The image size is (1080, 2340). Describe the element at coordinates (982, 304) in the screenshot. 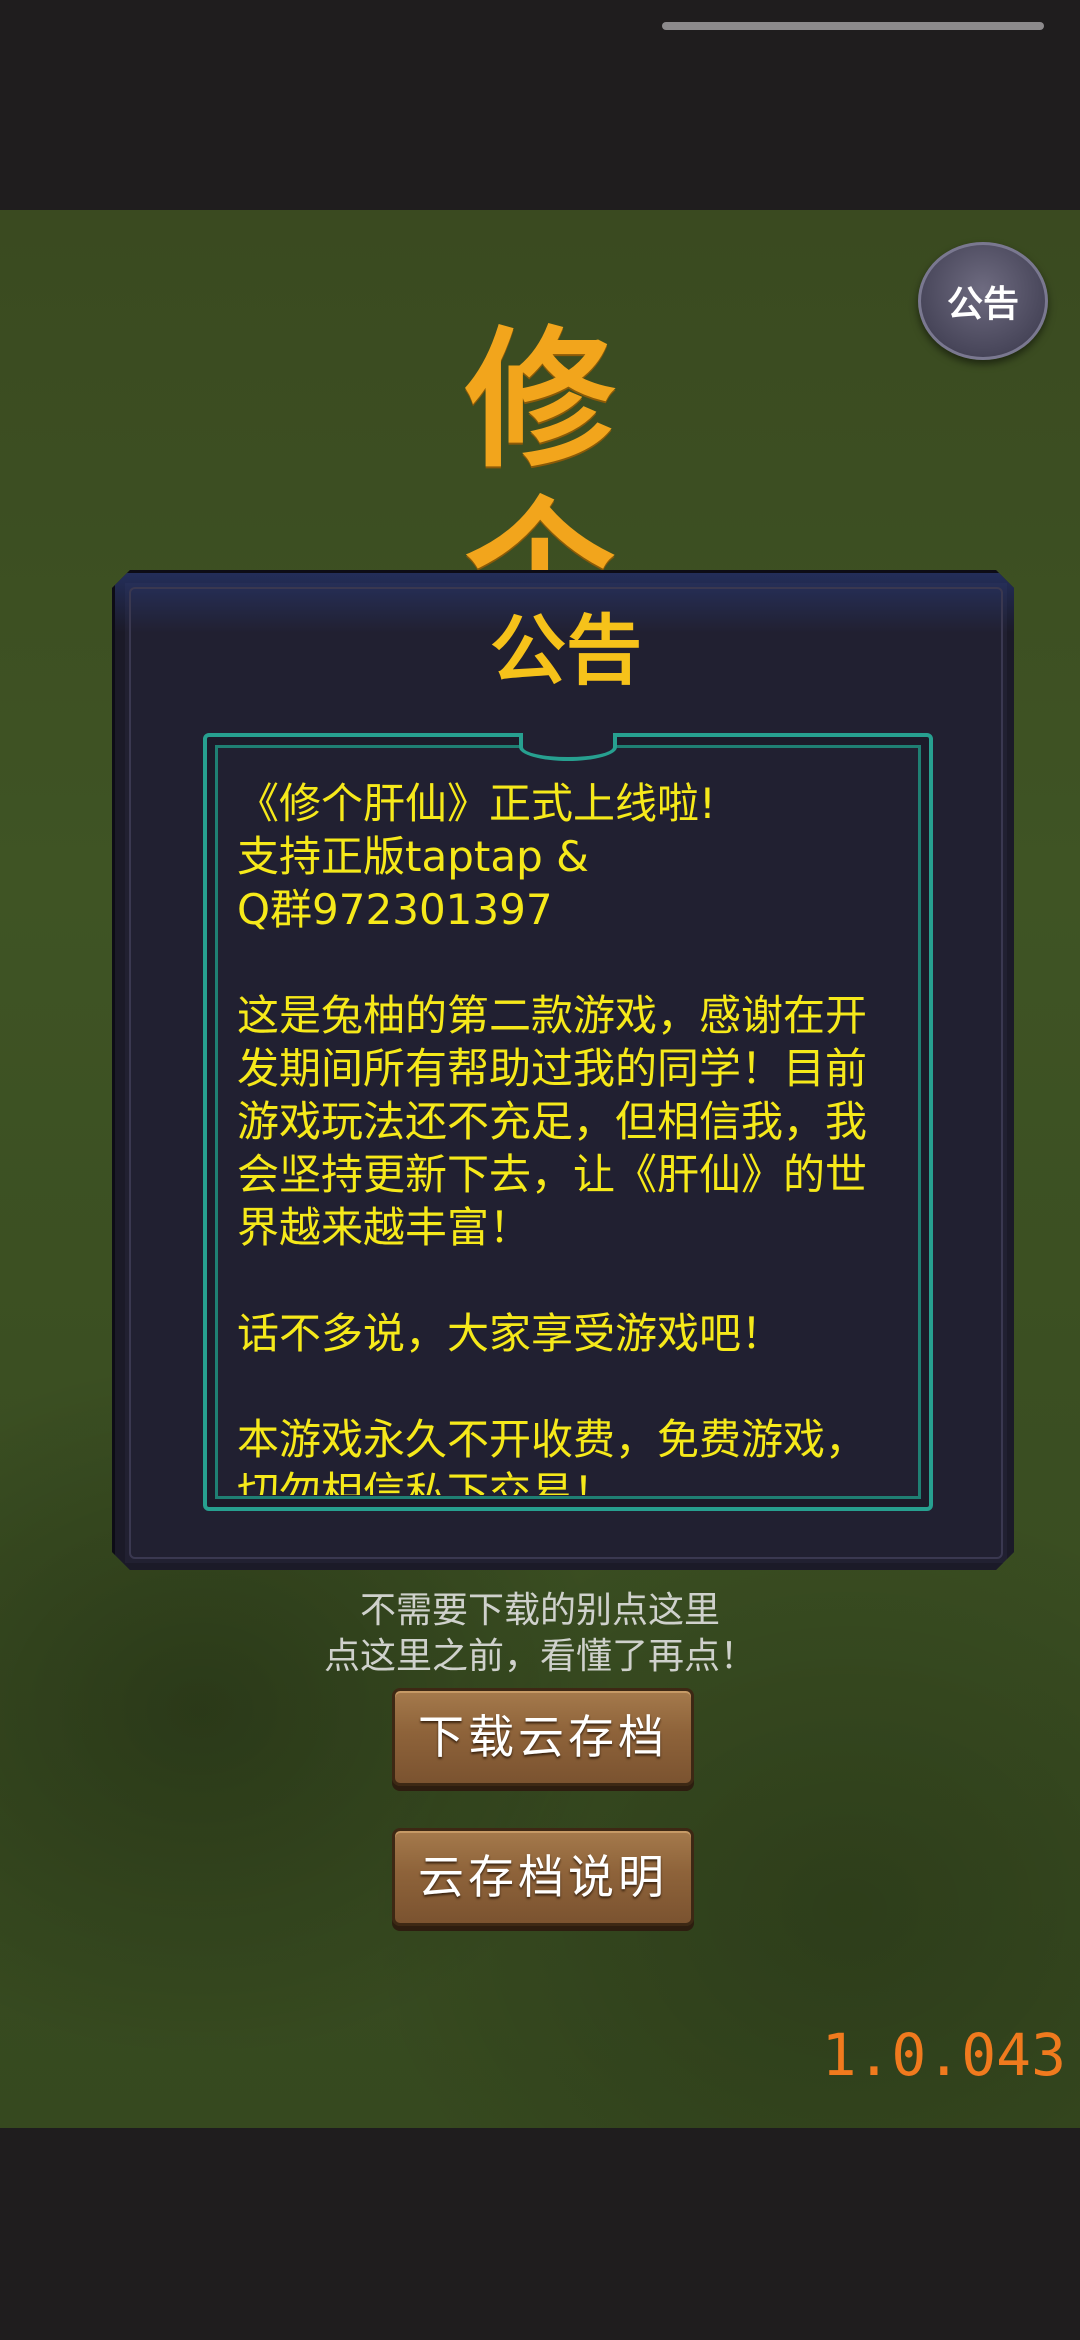

I see `notice-button-label: 公告` at that location.